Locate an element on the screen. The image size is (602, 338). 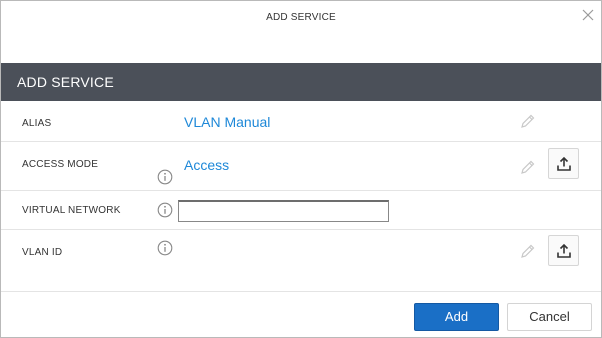
access-mode-upload-button is located at coordinates (563, 163).